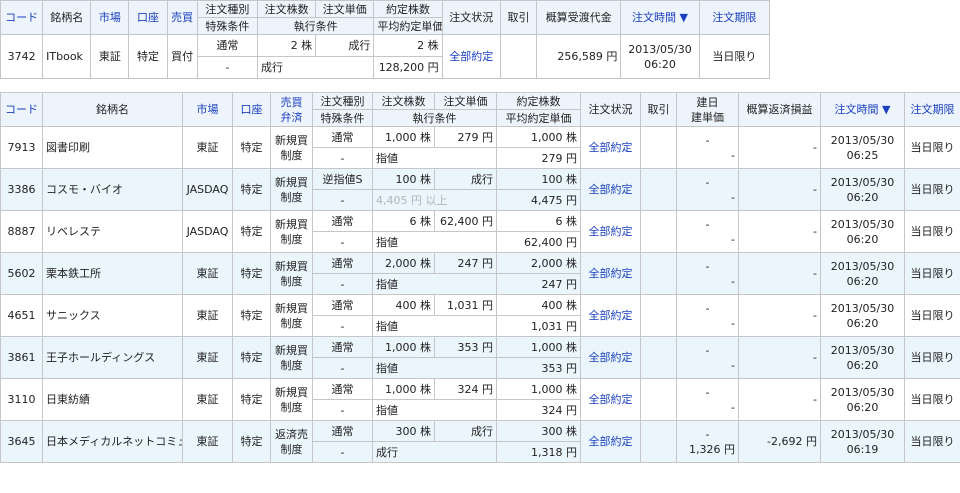 The image size is (960, 493). Describe the element at coordinates (403, 179) in the screenshot. I see `cell-qty: 100 株` at that location.